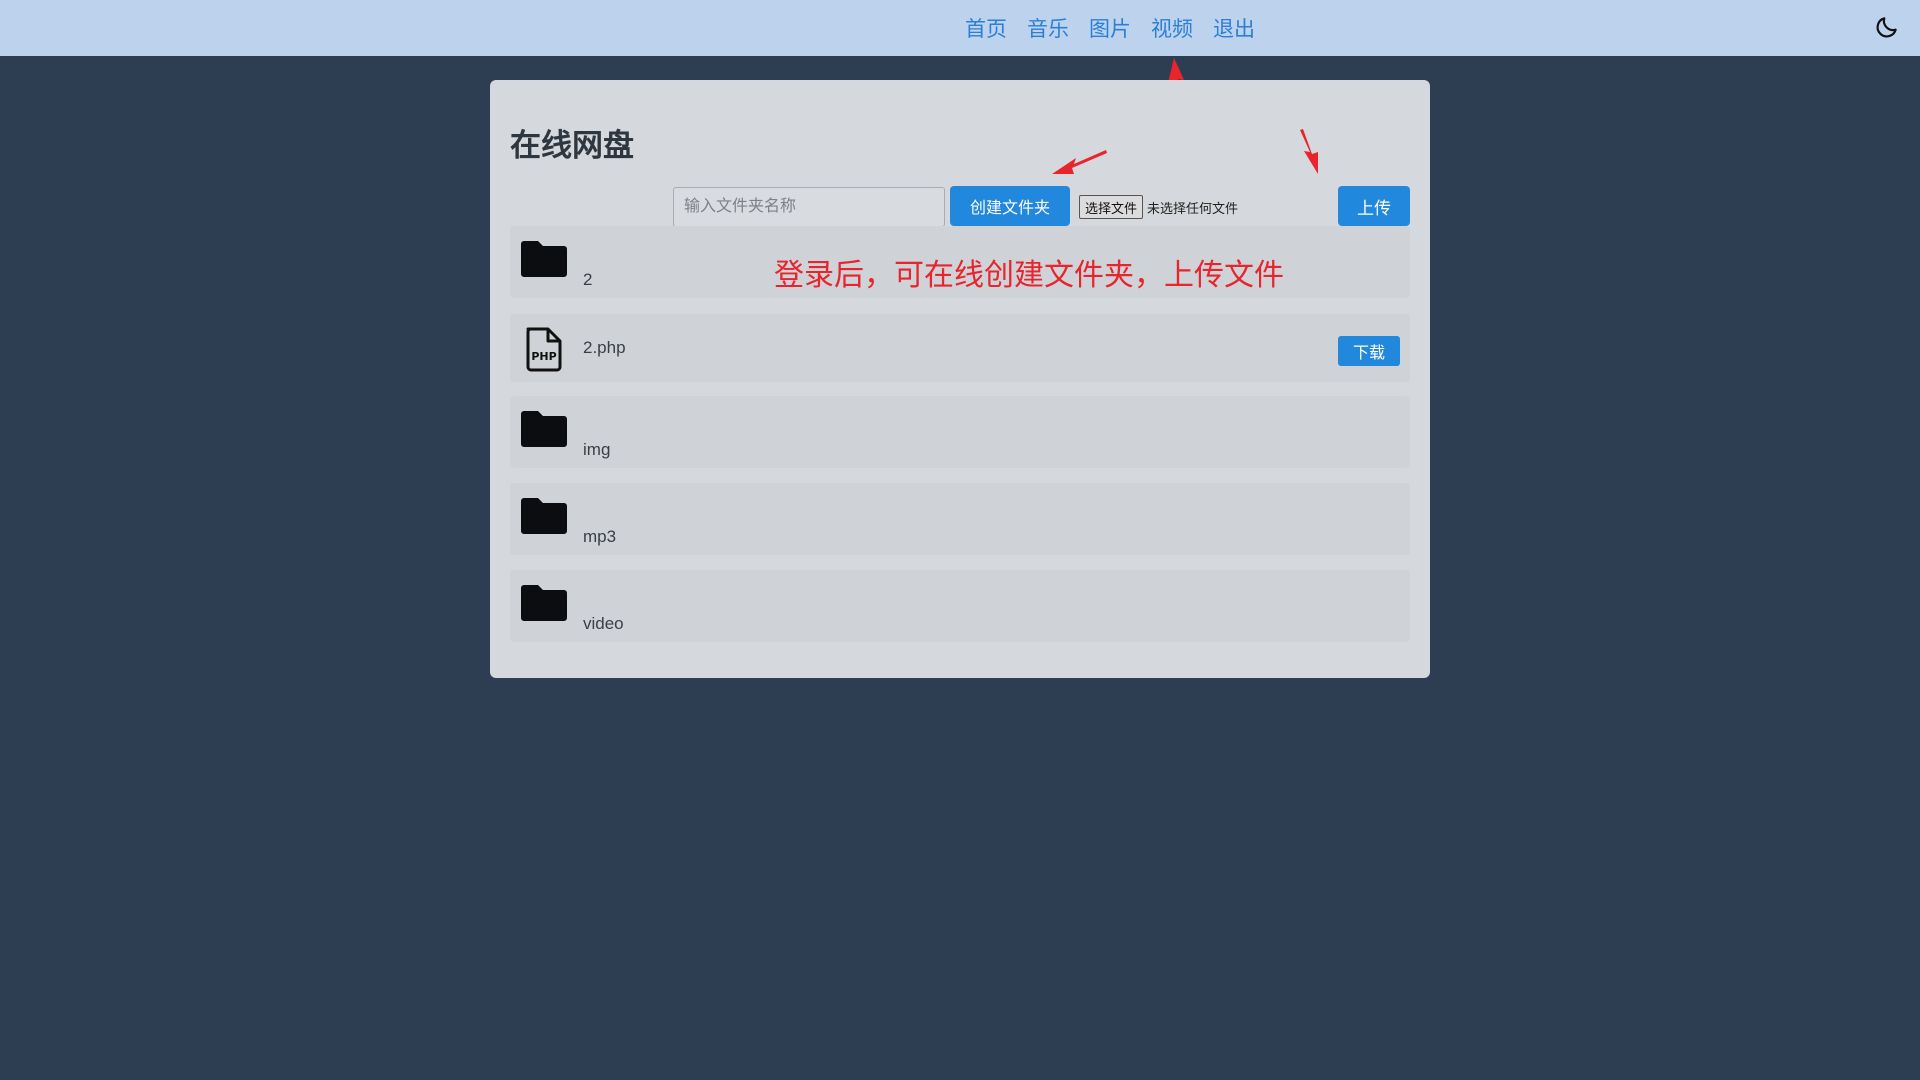 This screenshot has width=1920, height=1080. What do you see at coordinates (1048, 28) in the screenshot?
I see `nav-music-link: 音乐` at bounding box center [1048, 28].